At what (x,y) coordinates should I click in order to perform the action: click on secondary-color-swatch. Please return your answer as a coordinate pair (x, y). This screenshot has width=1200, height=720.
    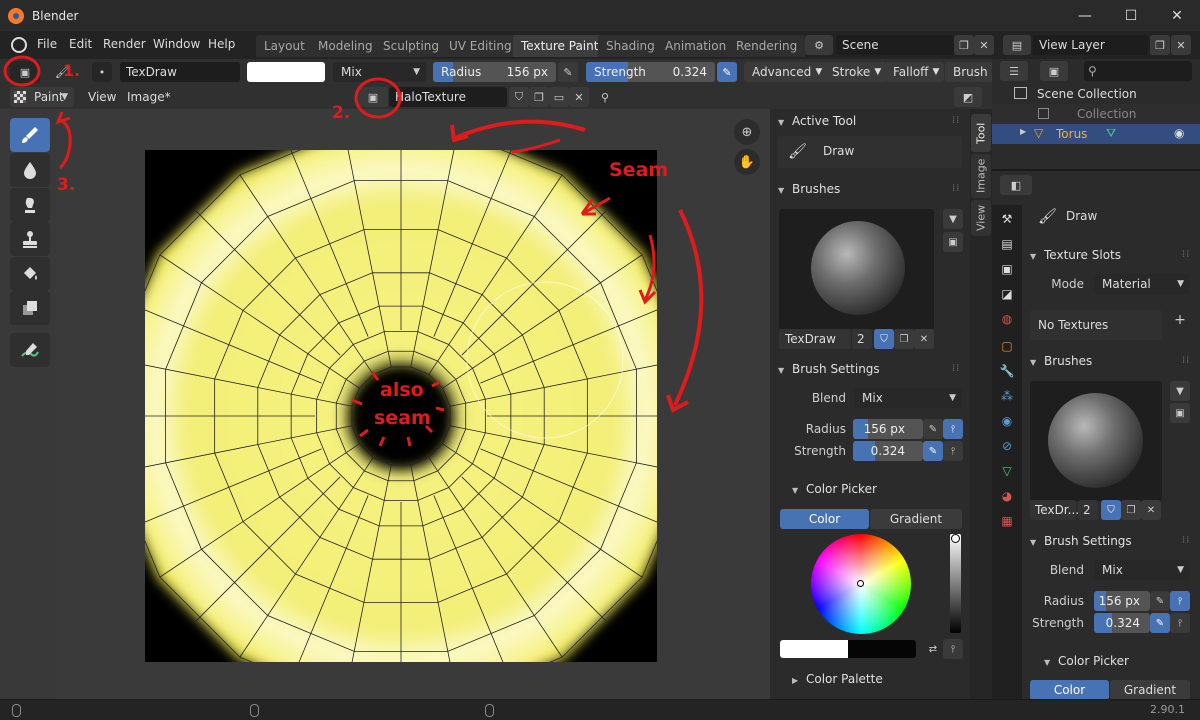
    Looking at the image, I should click on (882, 649).